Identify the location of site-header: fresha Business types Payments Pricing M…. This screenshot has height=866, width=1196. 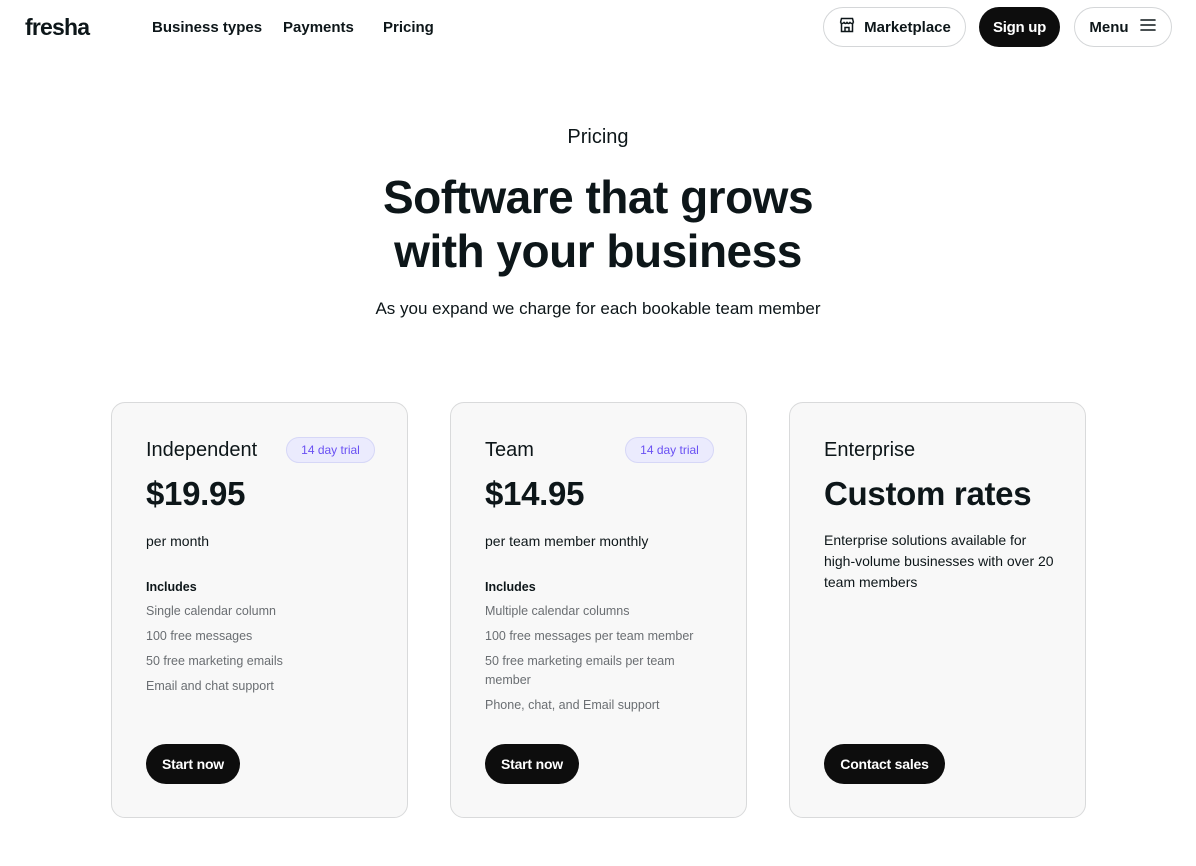
(598, 28).